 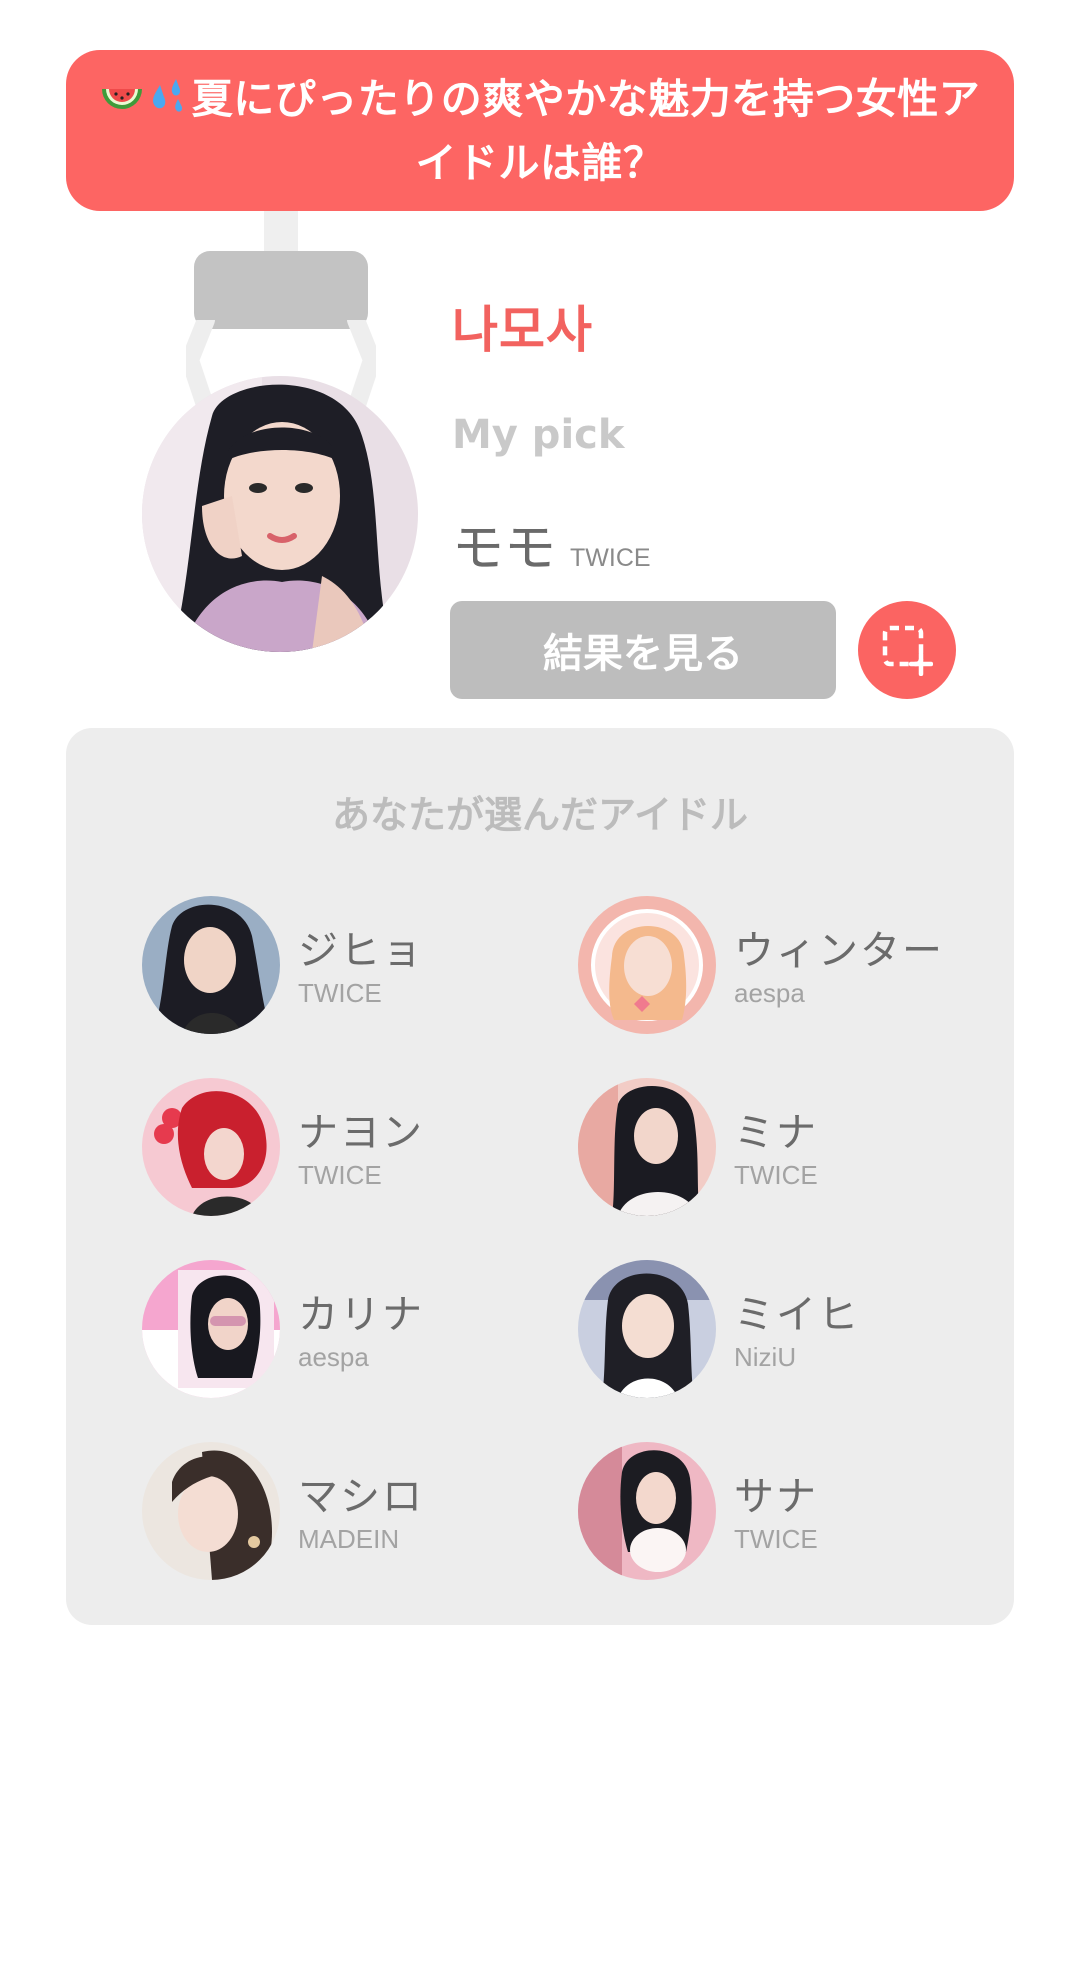 I want to click on capture-button, so click(x=907, y=650).